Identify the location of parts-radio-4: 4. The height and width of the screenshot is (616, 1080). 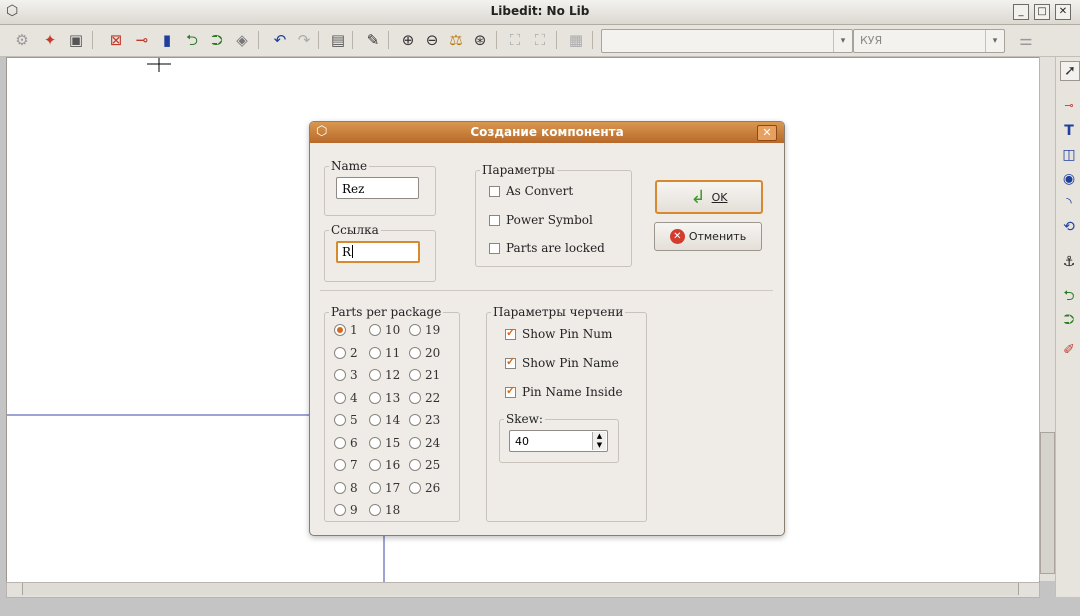
(346, 398).